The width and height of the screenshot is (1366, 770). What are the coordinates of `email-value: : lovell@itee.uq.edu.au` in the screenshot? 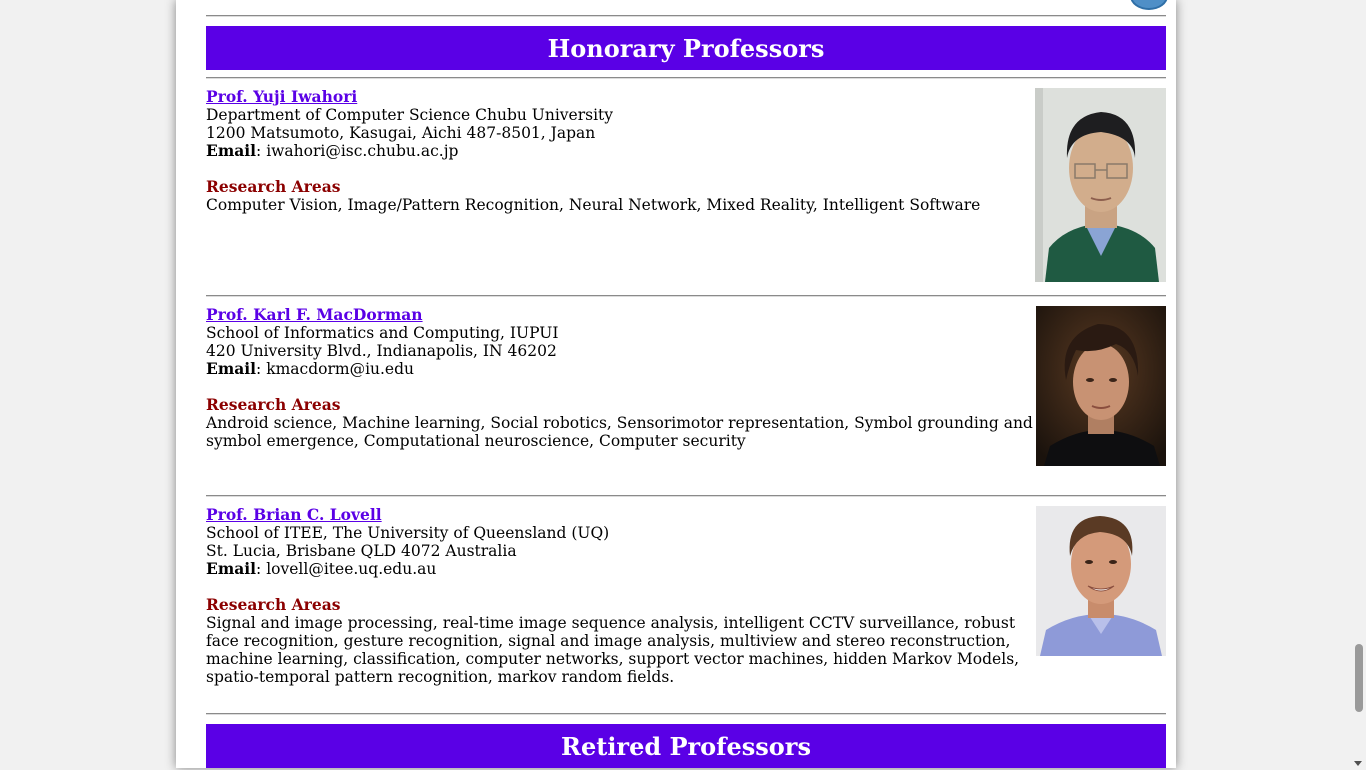 It's located at (346, 569).